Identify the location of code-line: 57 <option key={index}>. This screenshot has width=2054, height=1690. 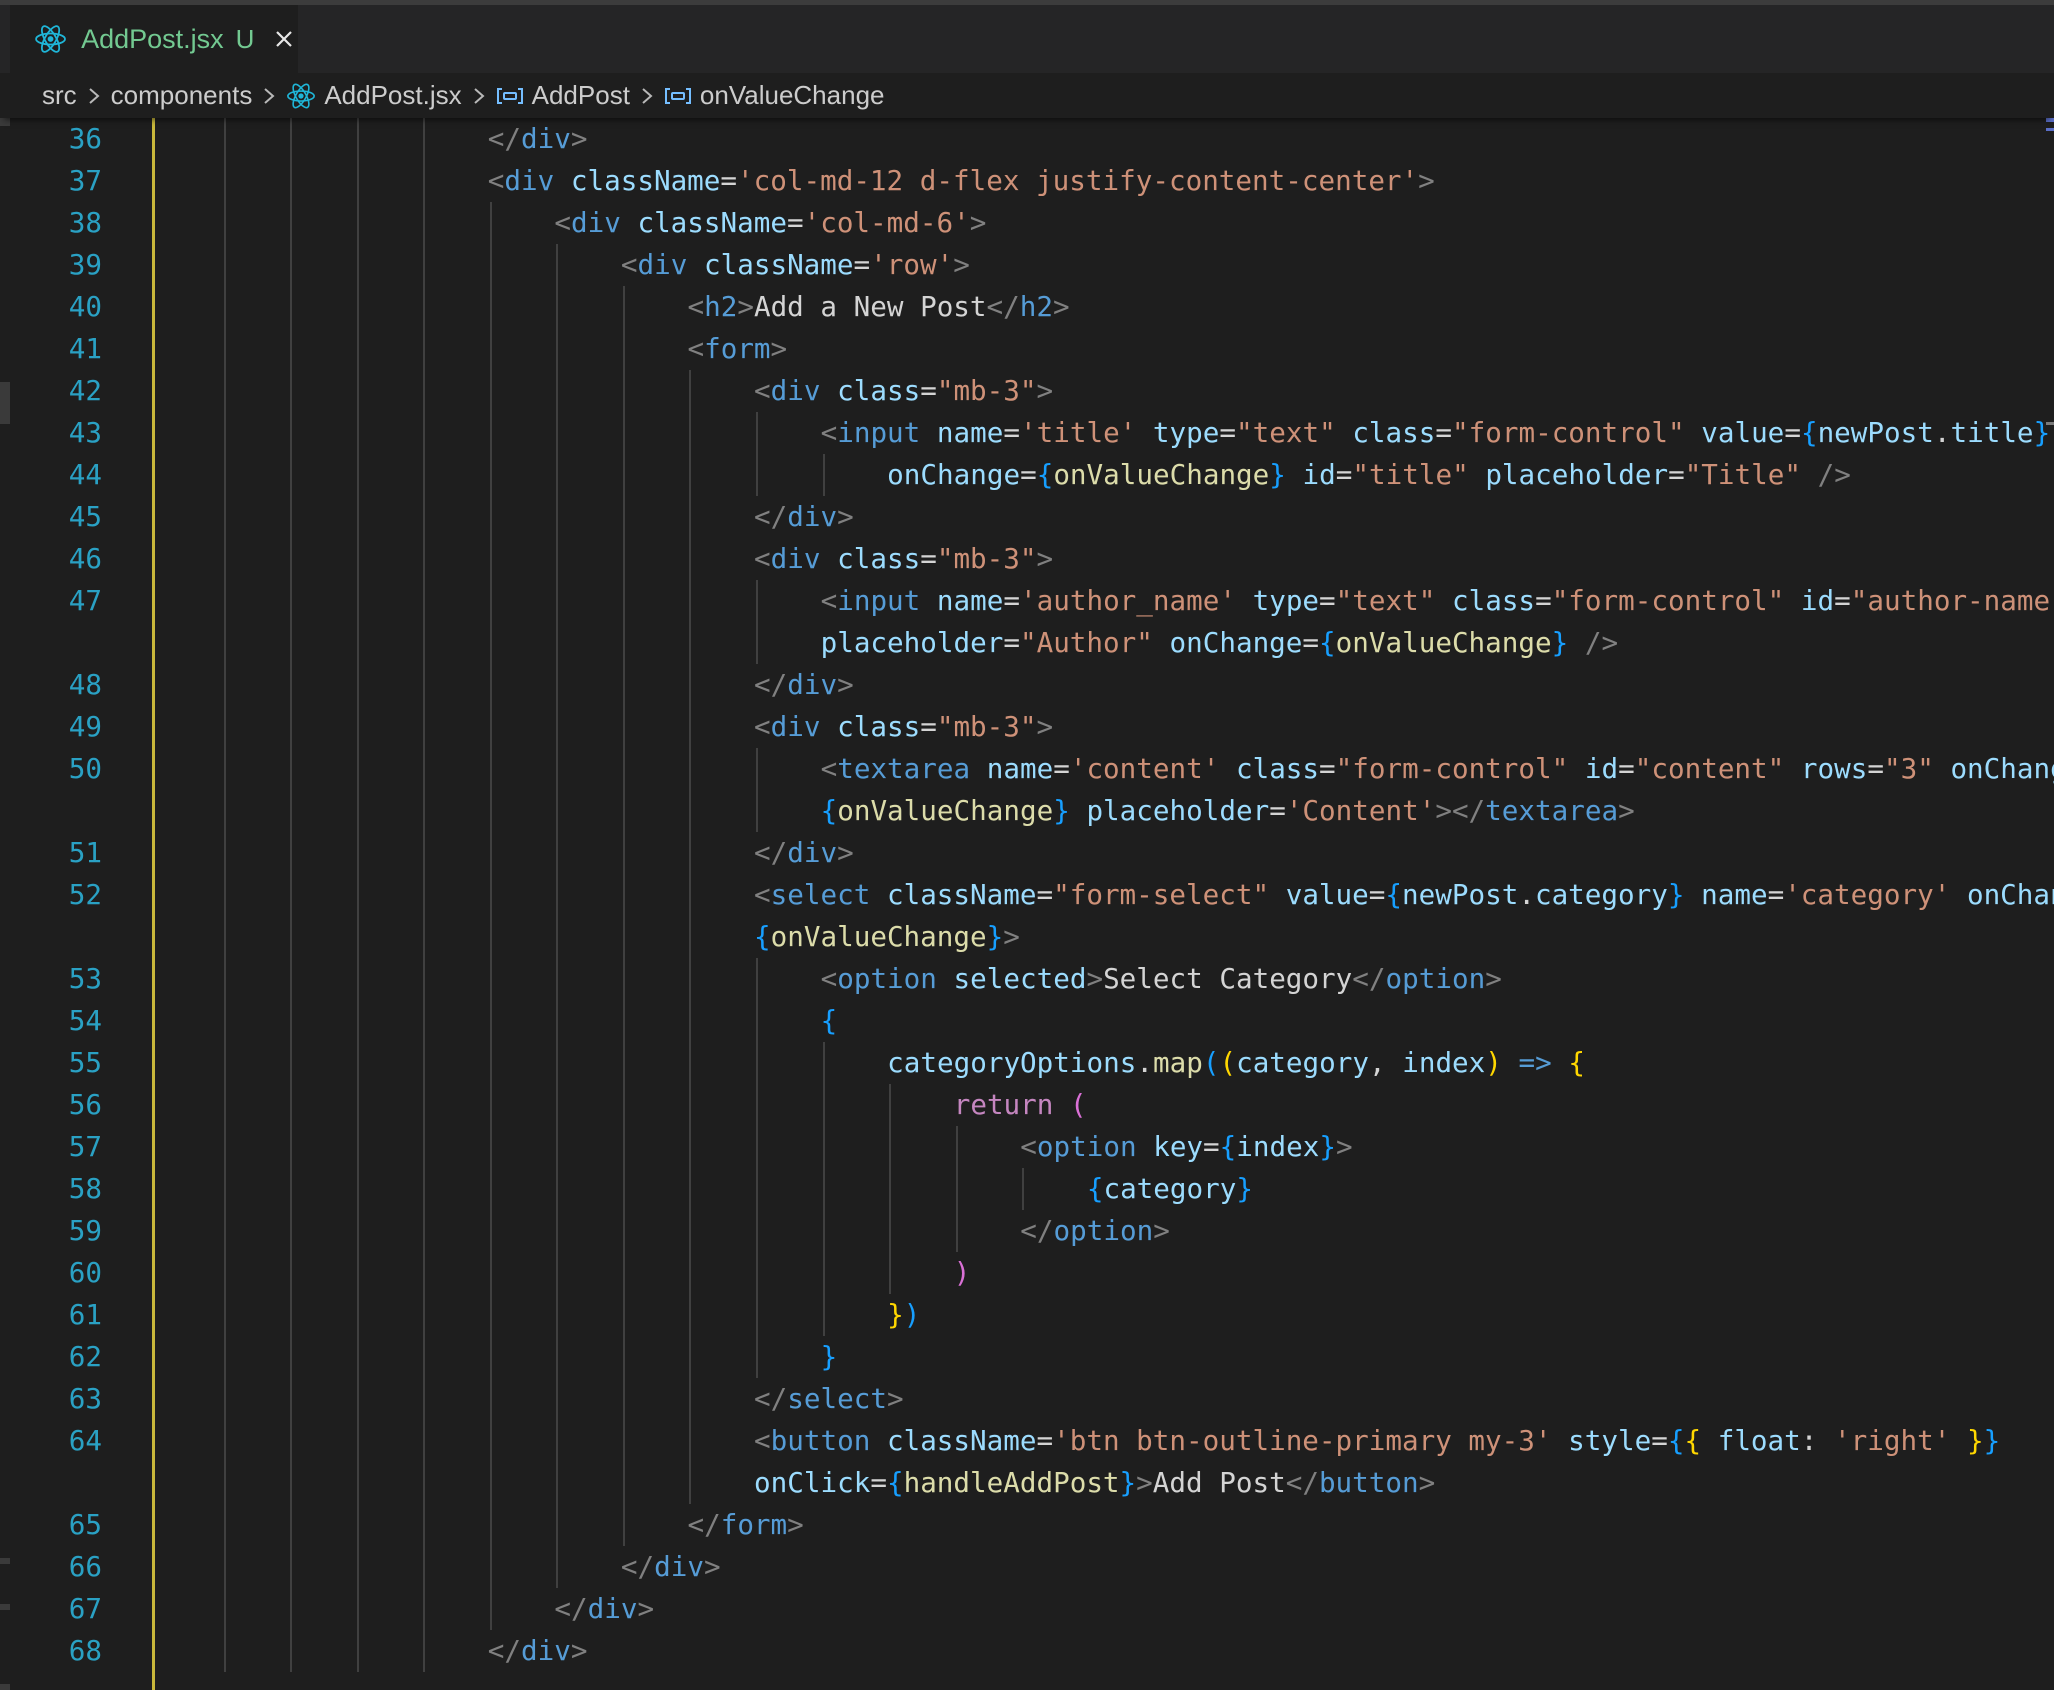
(1027, 1147).